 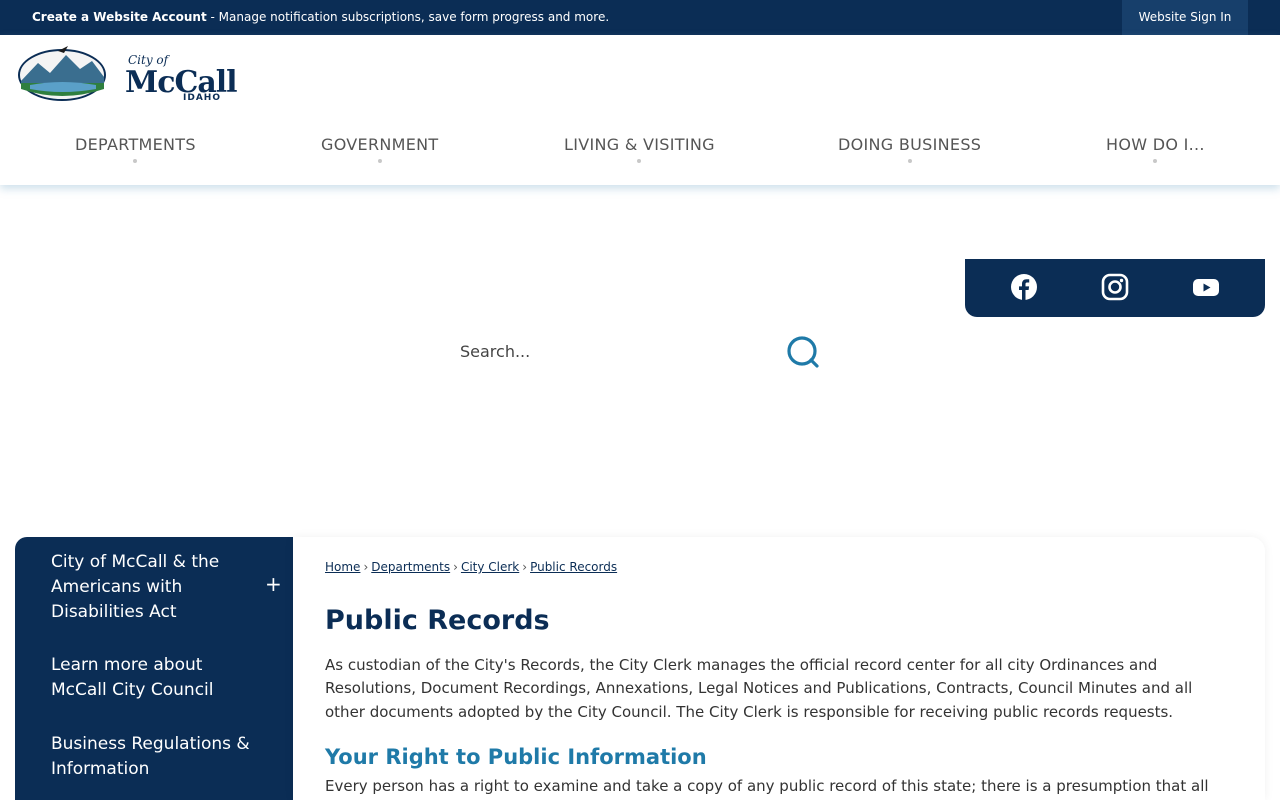 What do you see at coordinates (151, 757) in the screenshot?
I see `sidebar-item-business-regulations: Business Regulations & Information` at bounding box center [151, 757].